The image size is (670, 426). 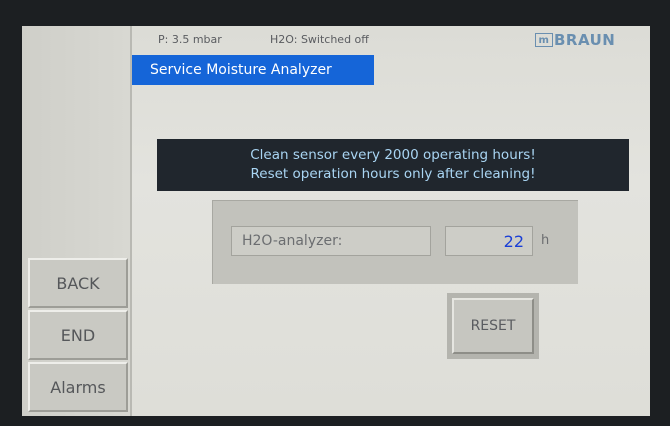 What do you see at coordinates (319, 39) in the screenshot?
I see `h2o-status: H2O: Switched off` at bounding box center [319, 39].